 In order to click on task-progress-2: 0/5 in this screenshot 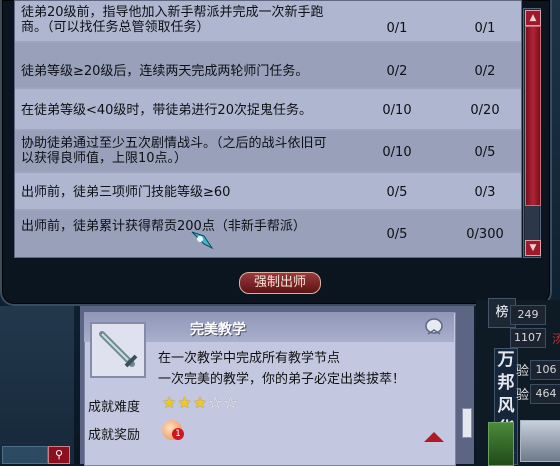, I will do `click(485, 152)`.